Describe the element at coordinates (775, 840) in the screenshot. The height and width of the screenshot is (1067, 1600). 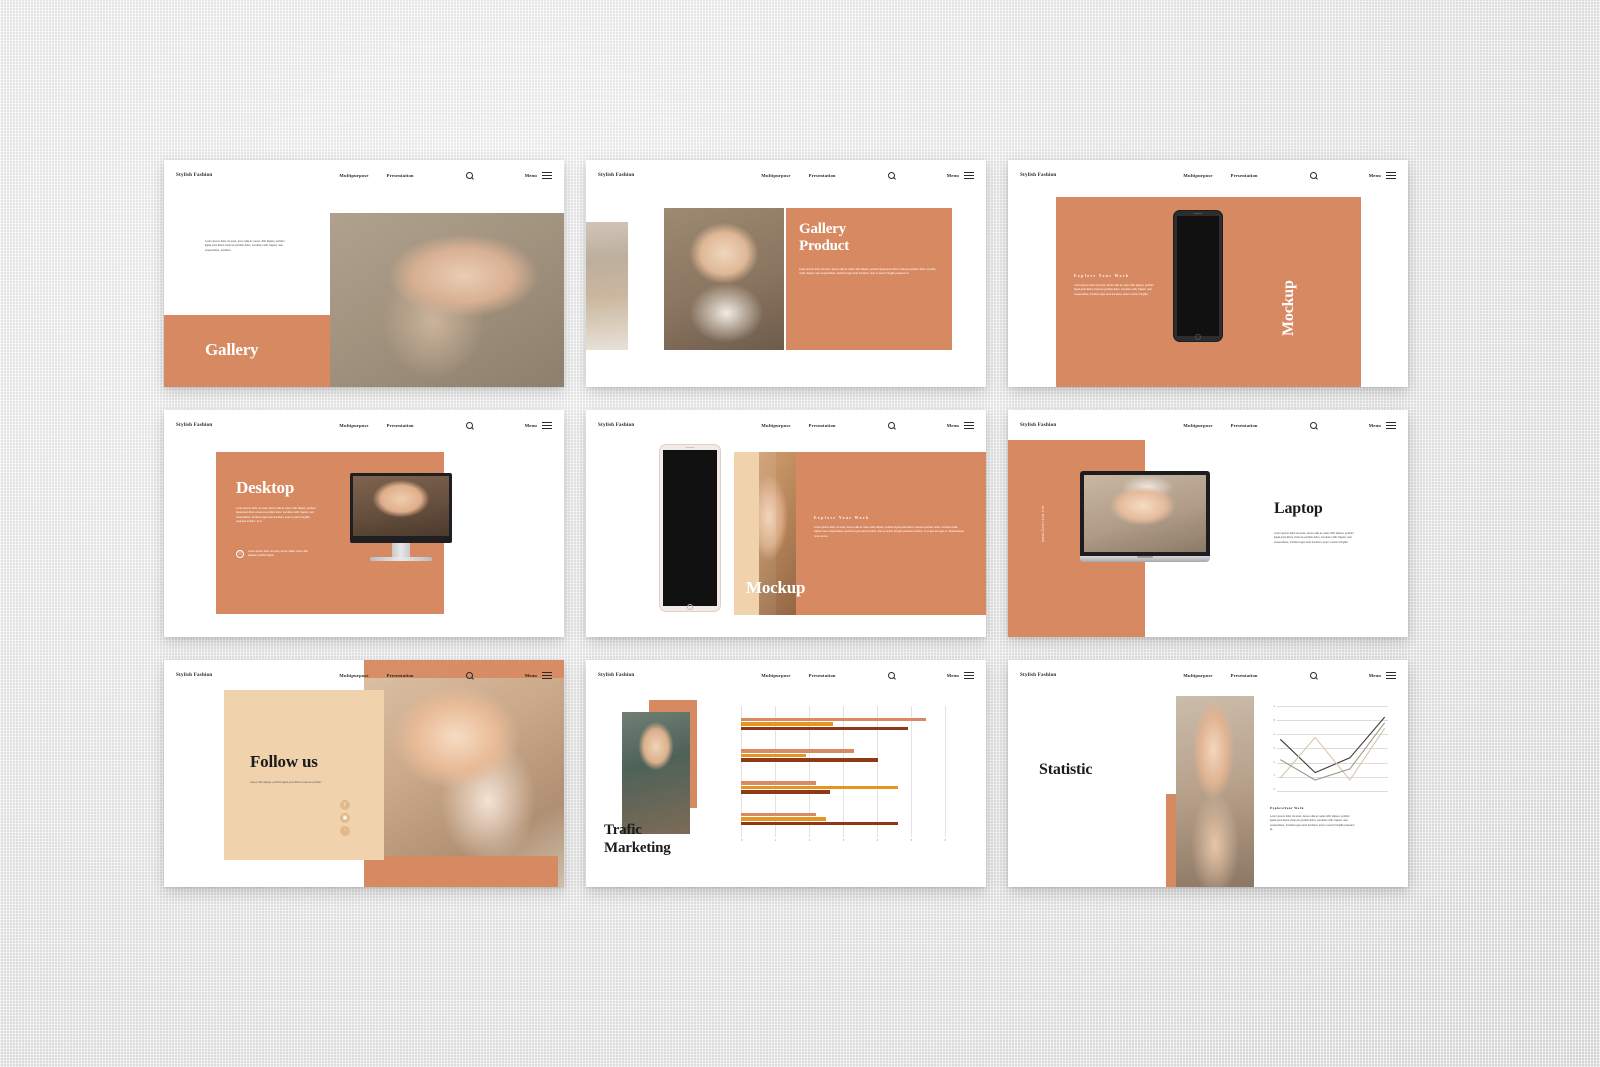
I see `x-tick-label: 1` at that location.